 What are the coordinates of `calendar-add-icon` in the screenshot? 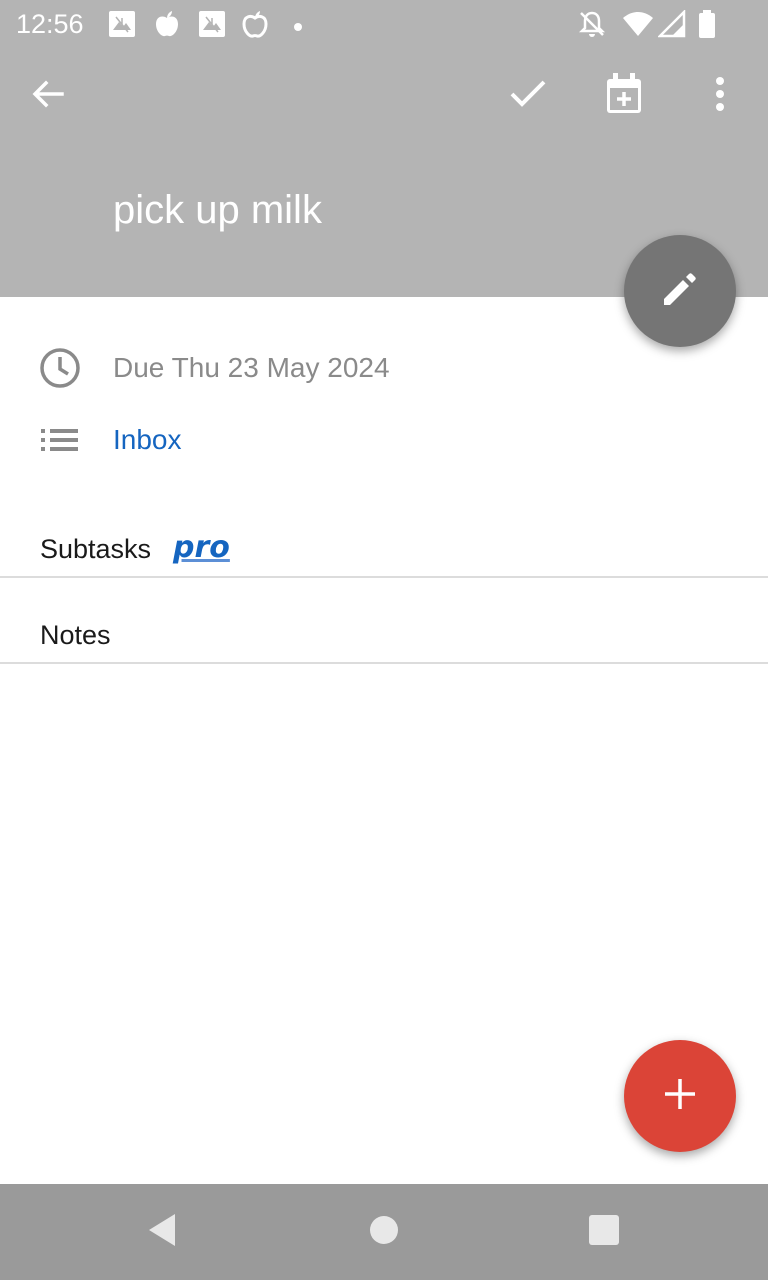 It's located at (624, 96).